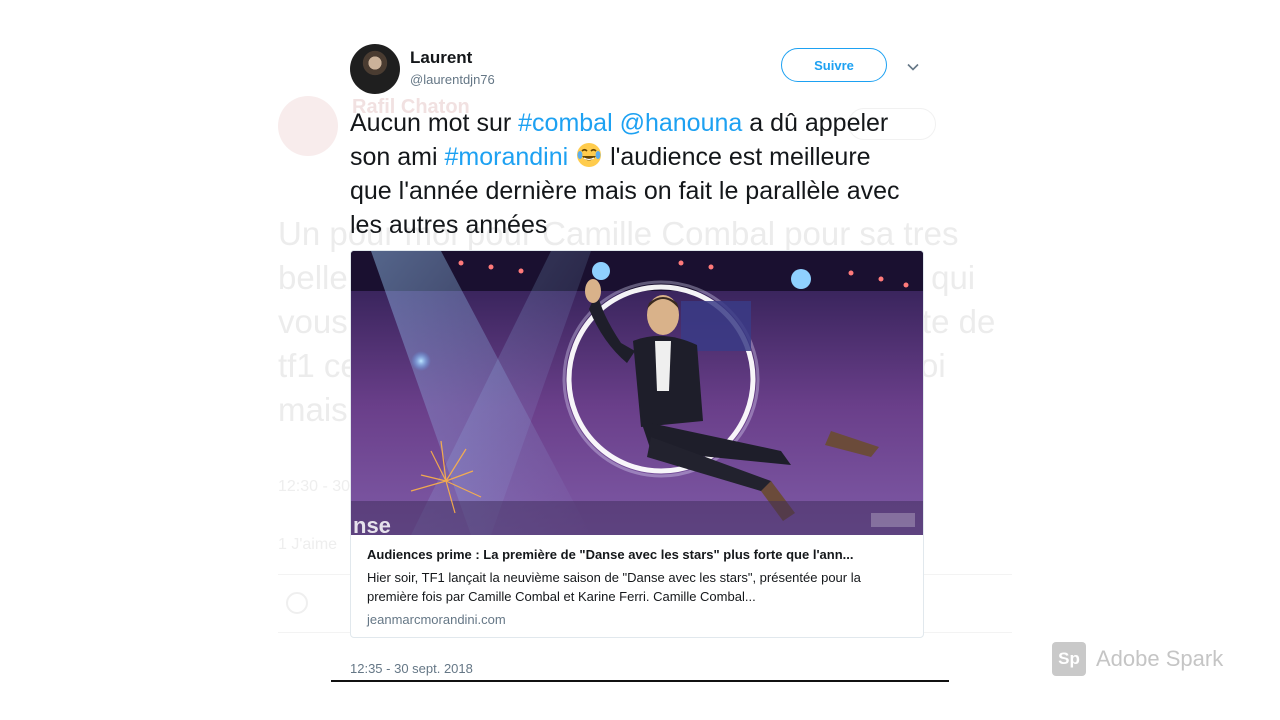 Image resolution: width=1280 pixels, height=720 pixels. I want to click on avatar, so click(375, 69).